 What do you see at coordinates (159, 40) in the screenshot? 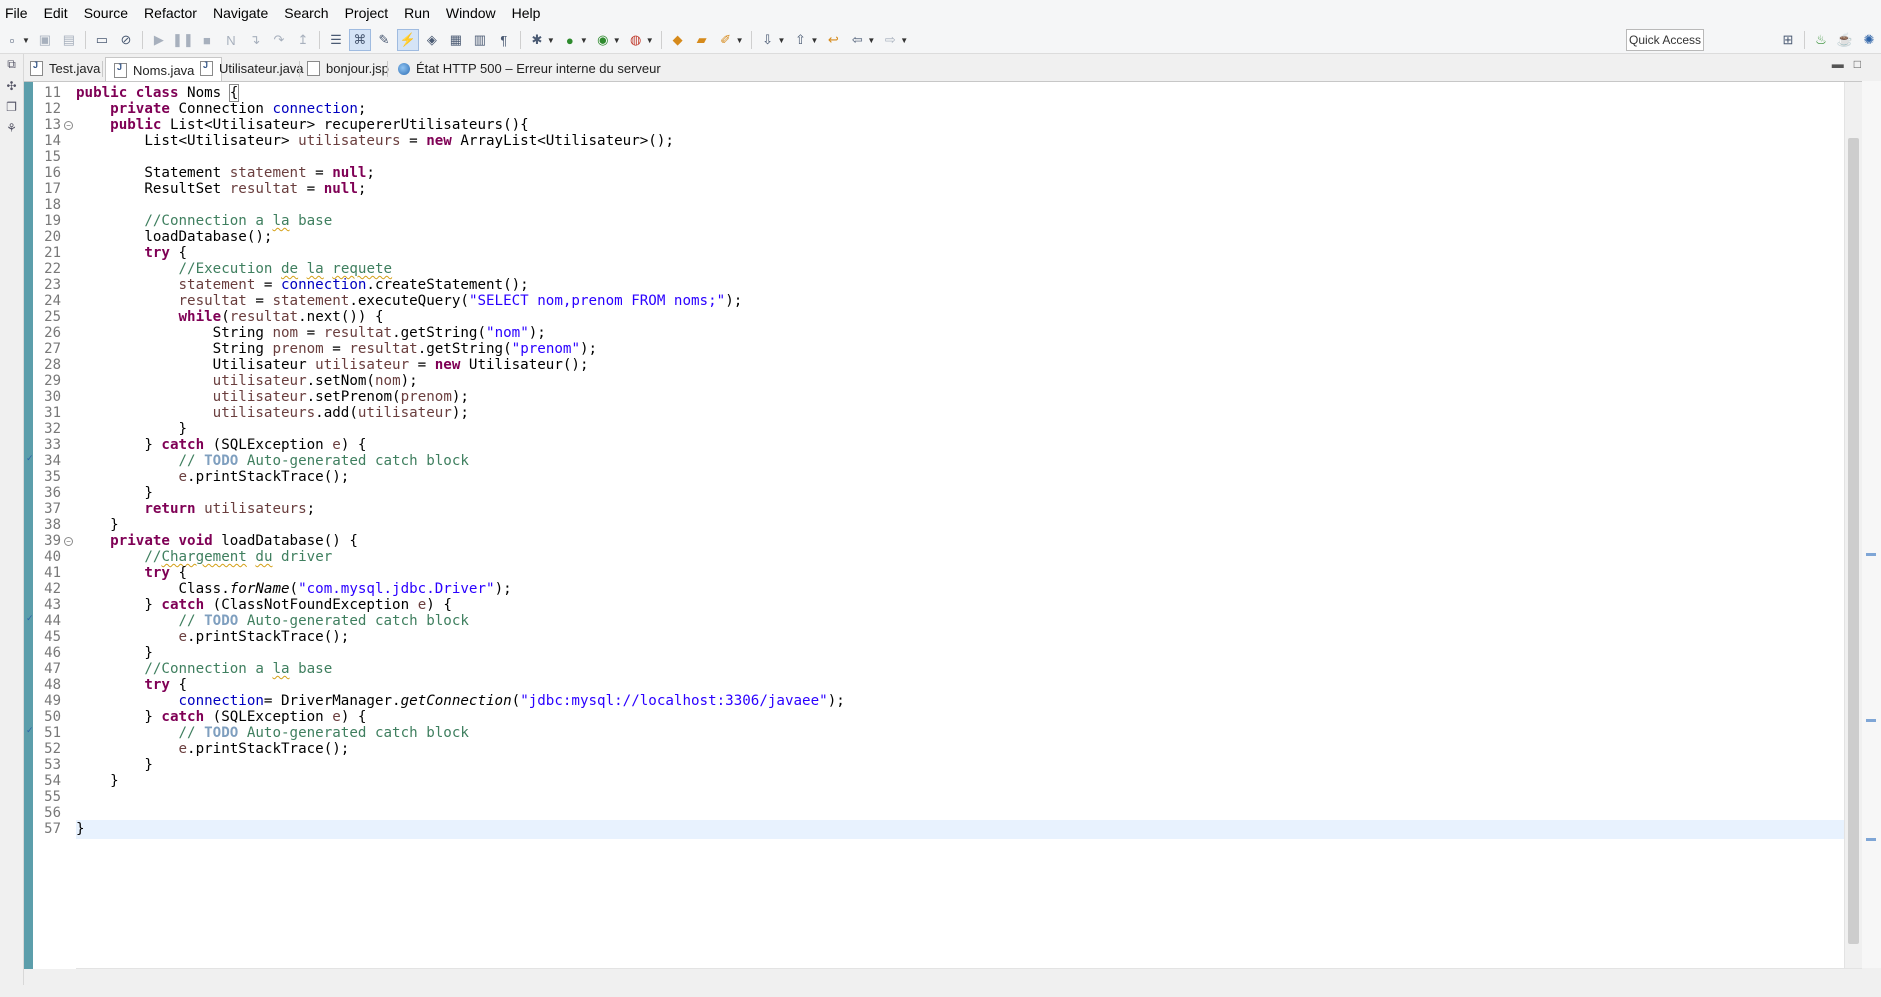
I see `resume-icon: ▶` at bounding box center [159, 40].